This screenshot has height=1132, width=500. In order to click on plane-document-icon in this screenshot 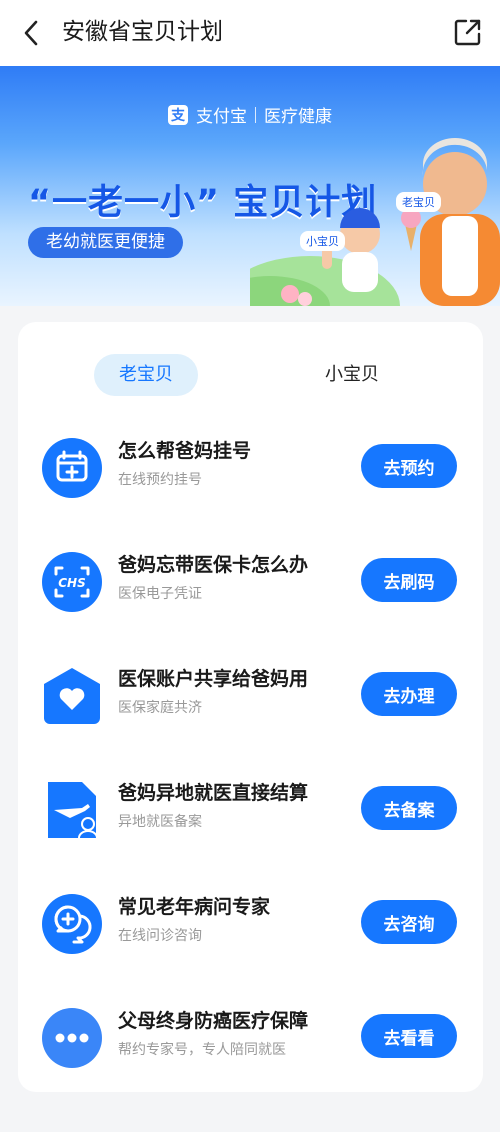, I will do `click(72, 810)`.